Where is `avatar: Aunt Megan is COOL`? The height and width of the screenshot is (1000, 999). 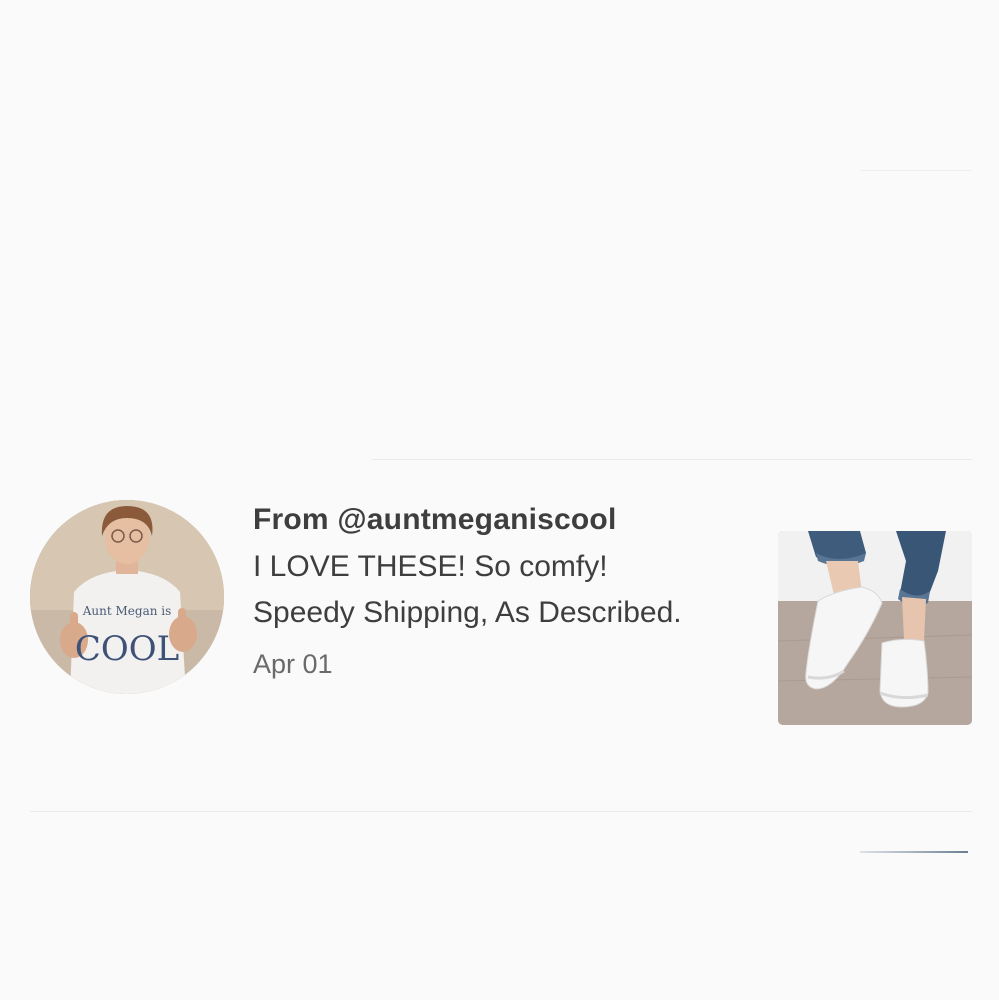 avatar: Aunt Megan is COOL is located at coordinates (127, 597).